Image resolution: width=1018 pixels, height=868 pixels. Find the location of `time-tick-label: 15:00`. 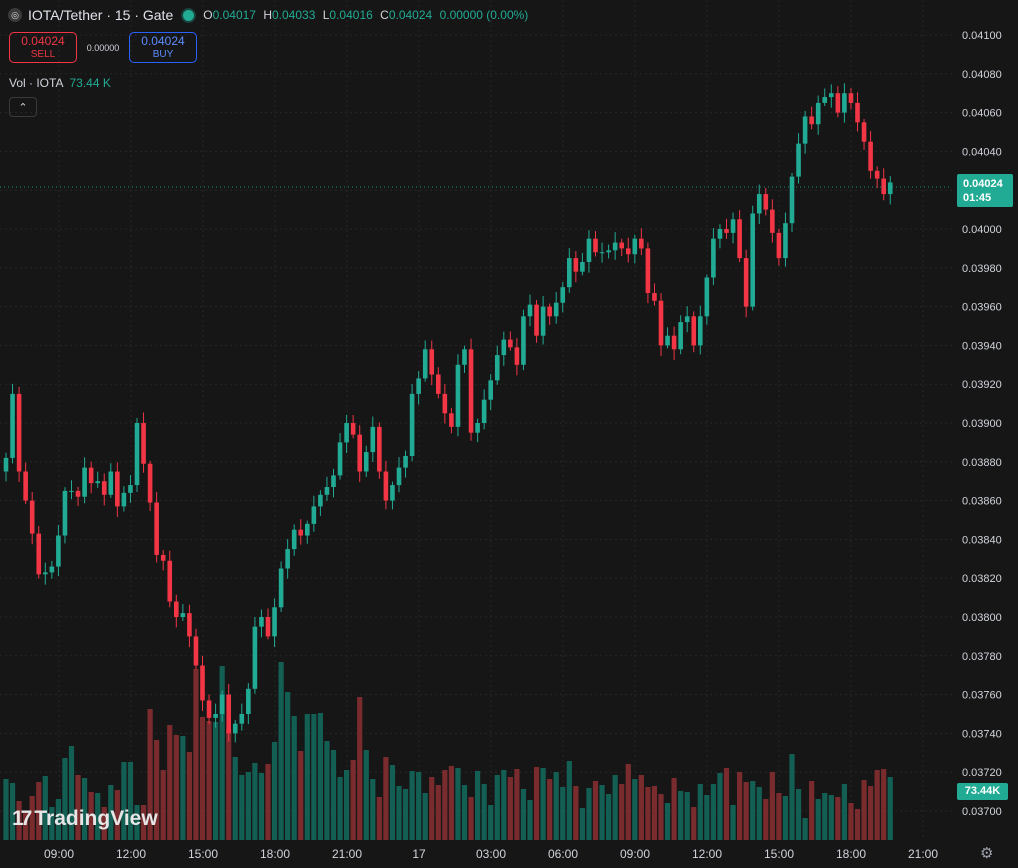

time-tick-label: 15:00 is located at coordinates (203, 854).